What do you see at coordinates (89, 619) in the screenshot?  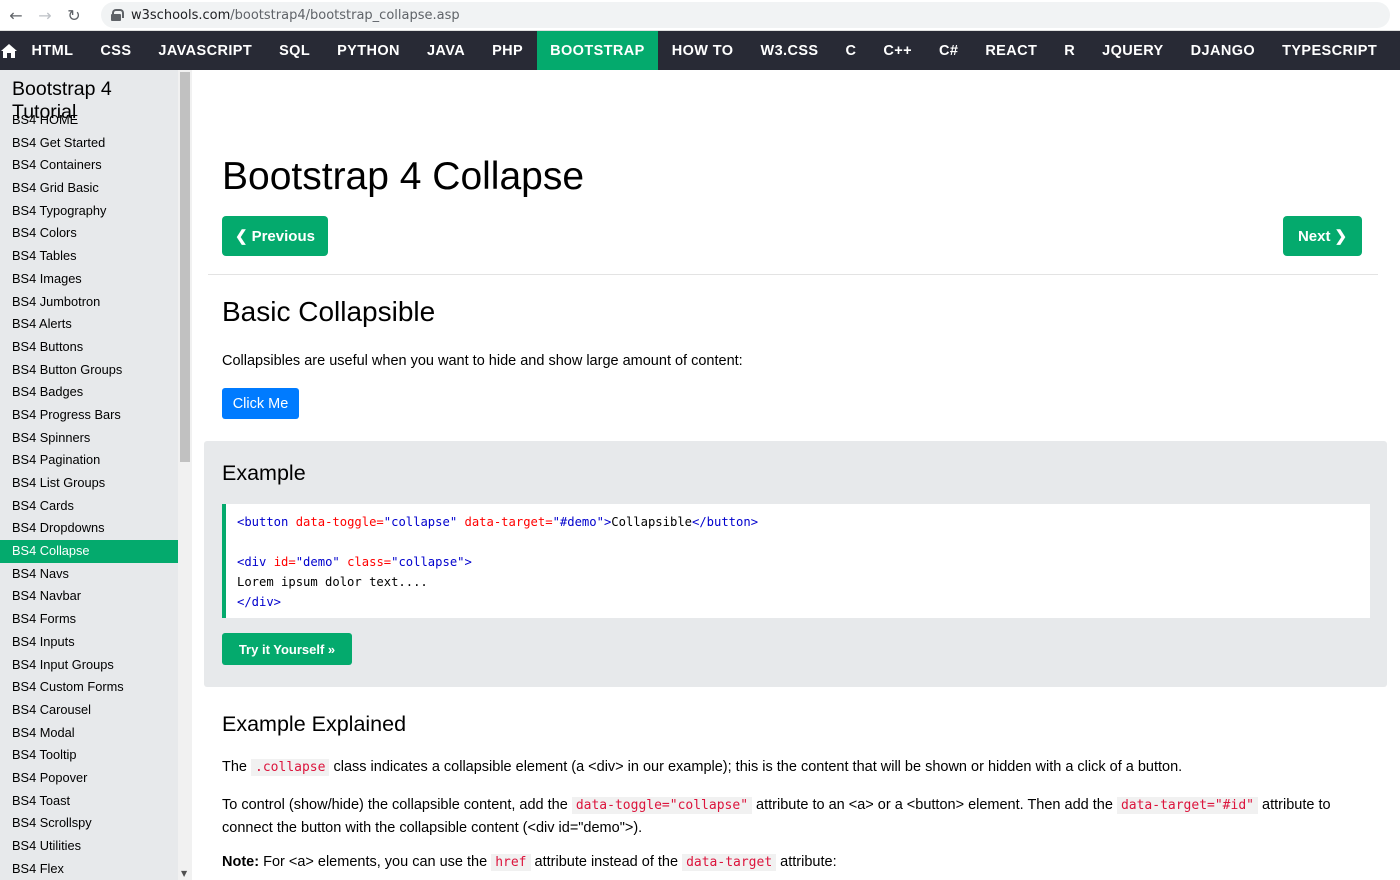 I see `sidebar-item-bs4-forms: BS4 Forms` at bounding box center [89, 619].